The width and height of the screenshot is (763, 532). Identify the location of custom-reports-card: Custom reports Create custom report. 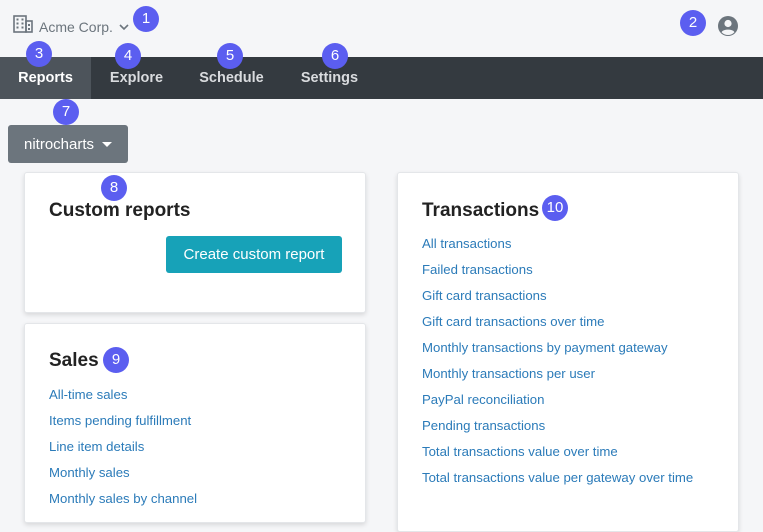
(195, 242).